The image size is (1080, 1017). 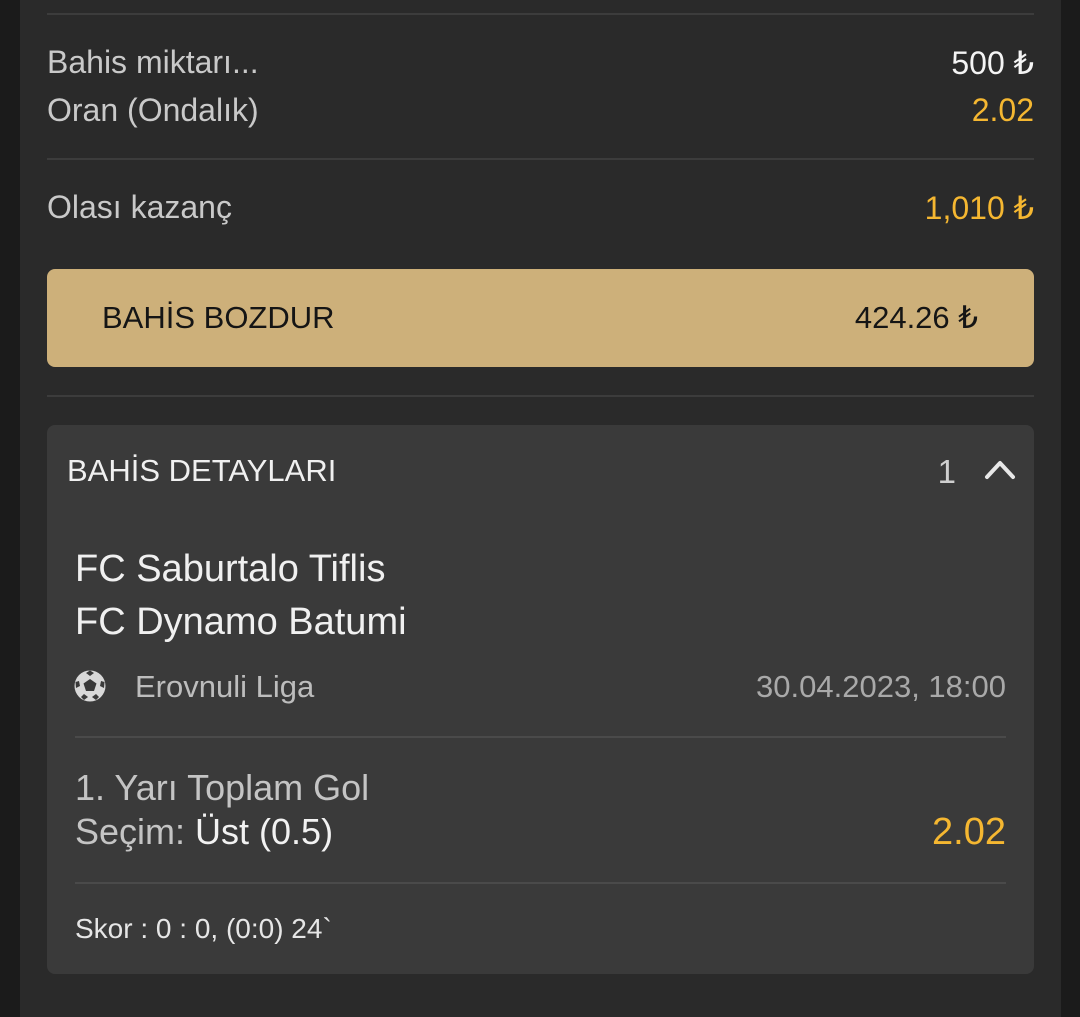 What do you see at coordinates (992, 63) in the screenshot?
I see `stake-value: 500 ₺` at bounding box center [992, 63].